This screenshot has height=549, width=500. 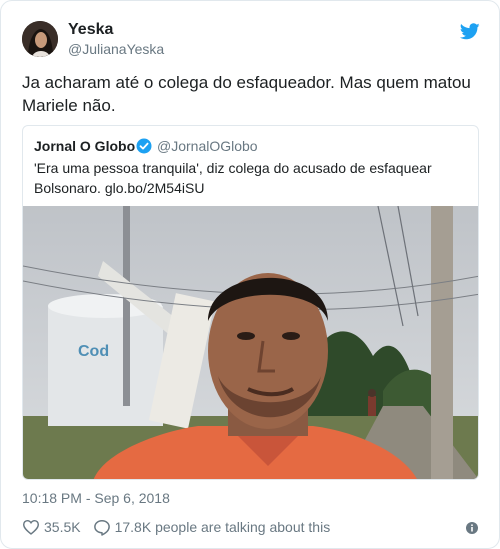 I want to click on heart-icon, so click(x=31, y=527).